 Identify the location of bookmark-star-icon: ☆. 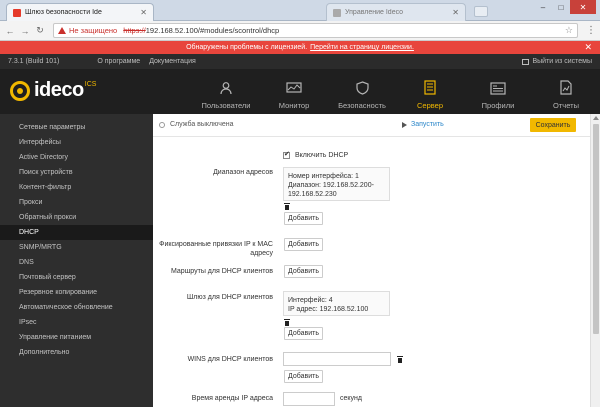
(569, 30).